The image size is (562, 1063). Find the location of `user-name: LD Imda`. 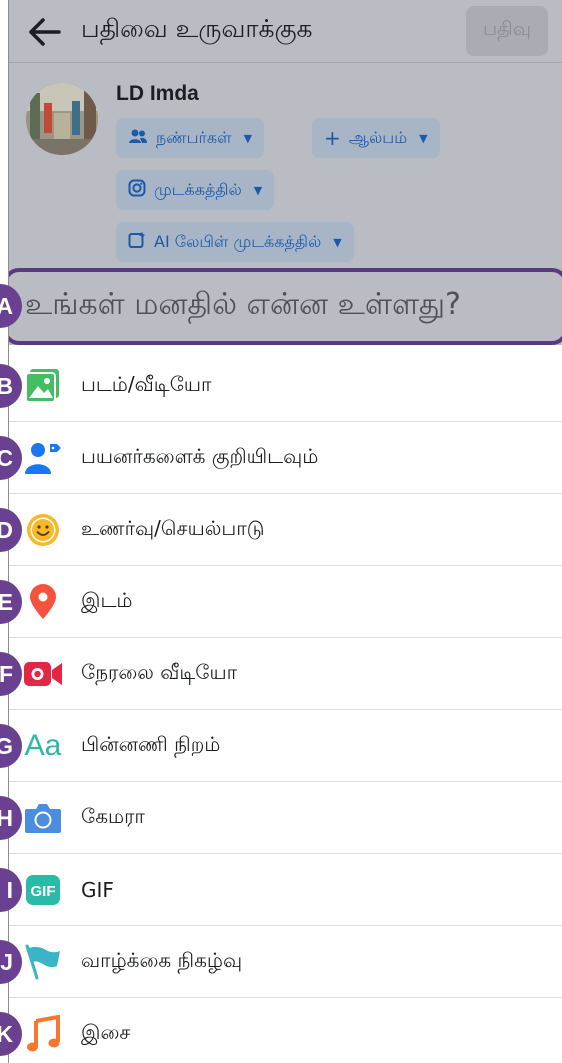

user-name: LD Imda is located at coordinates (157, 93).